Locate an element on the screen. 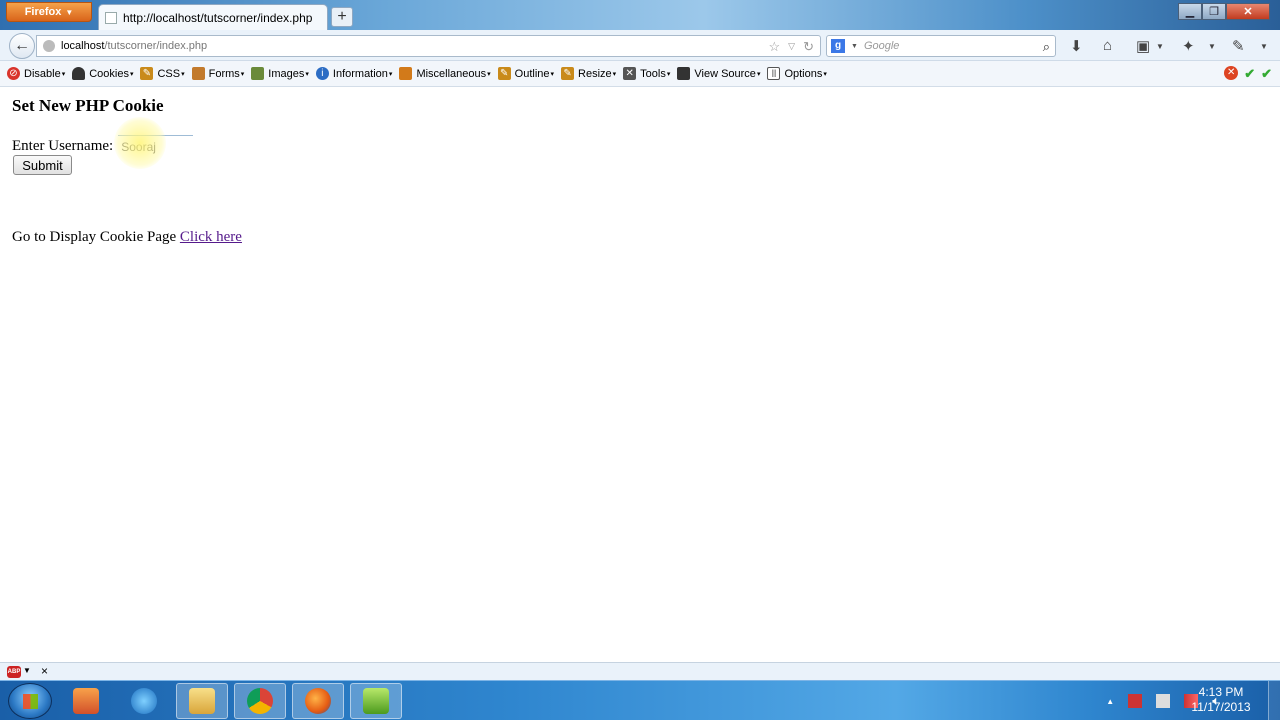  close-icon: ✕ is located at coordinates (1248, 12).